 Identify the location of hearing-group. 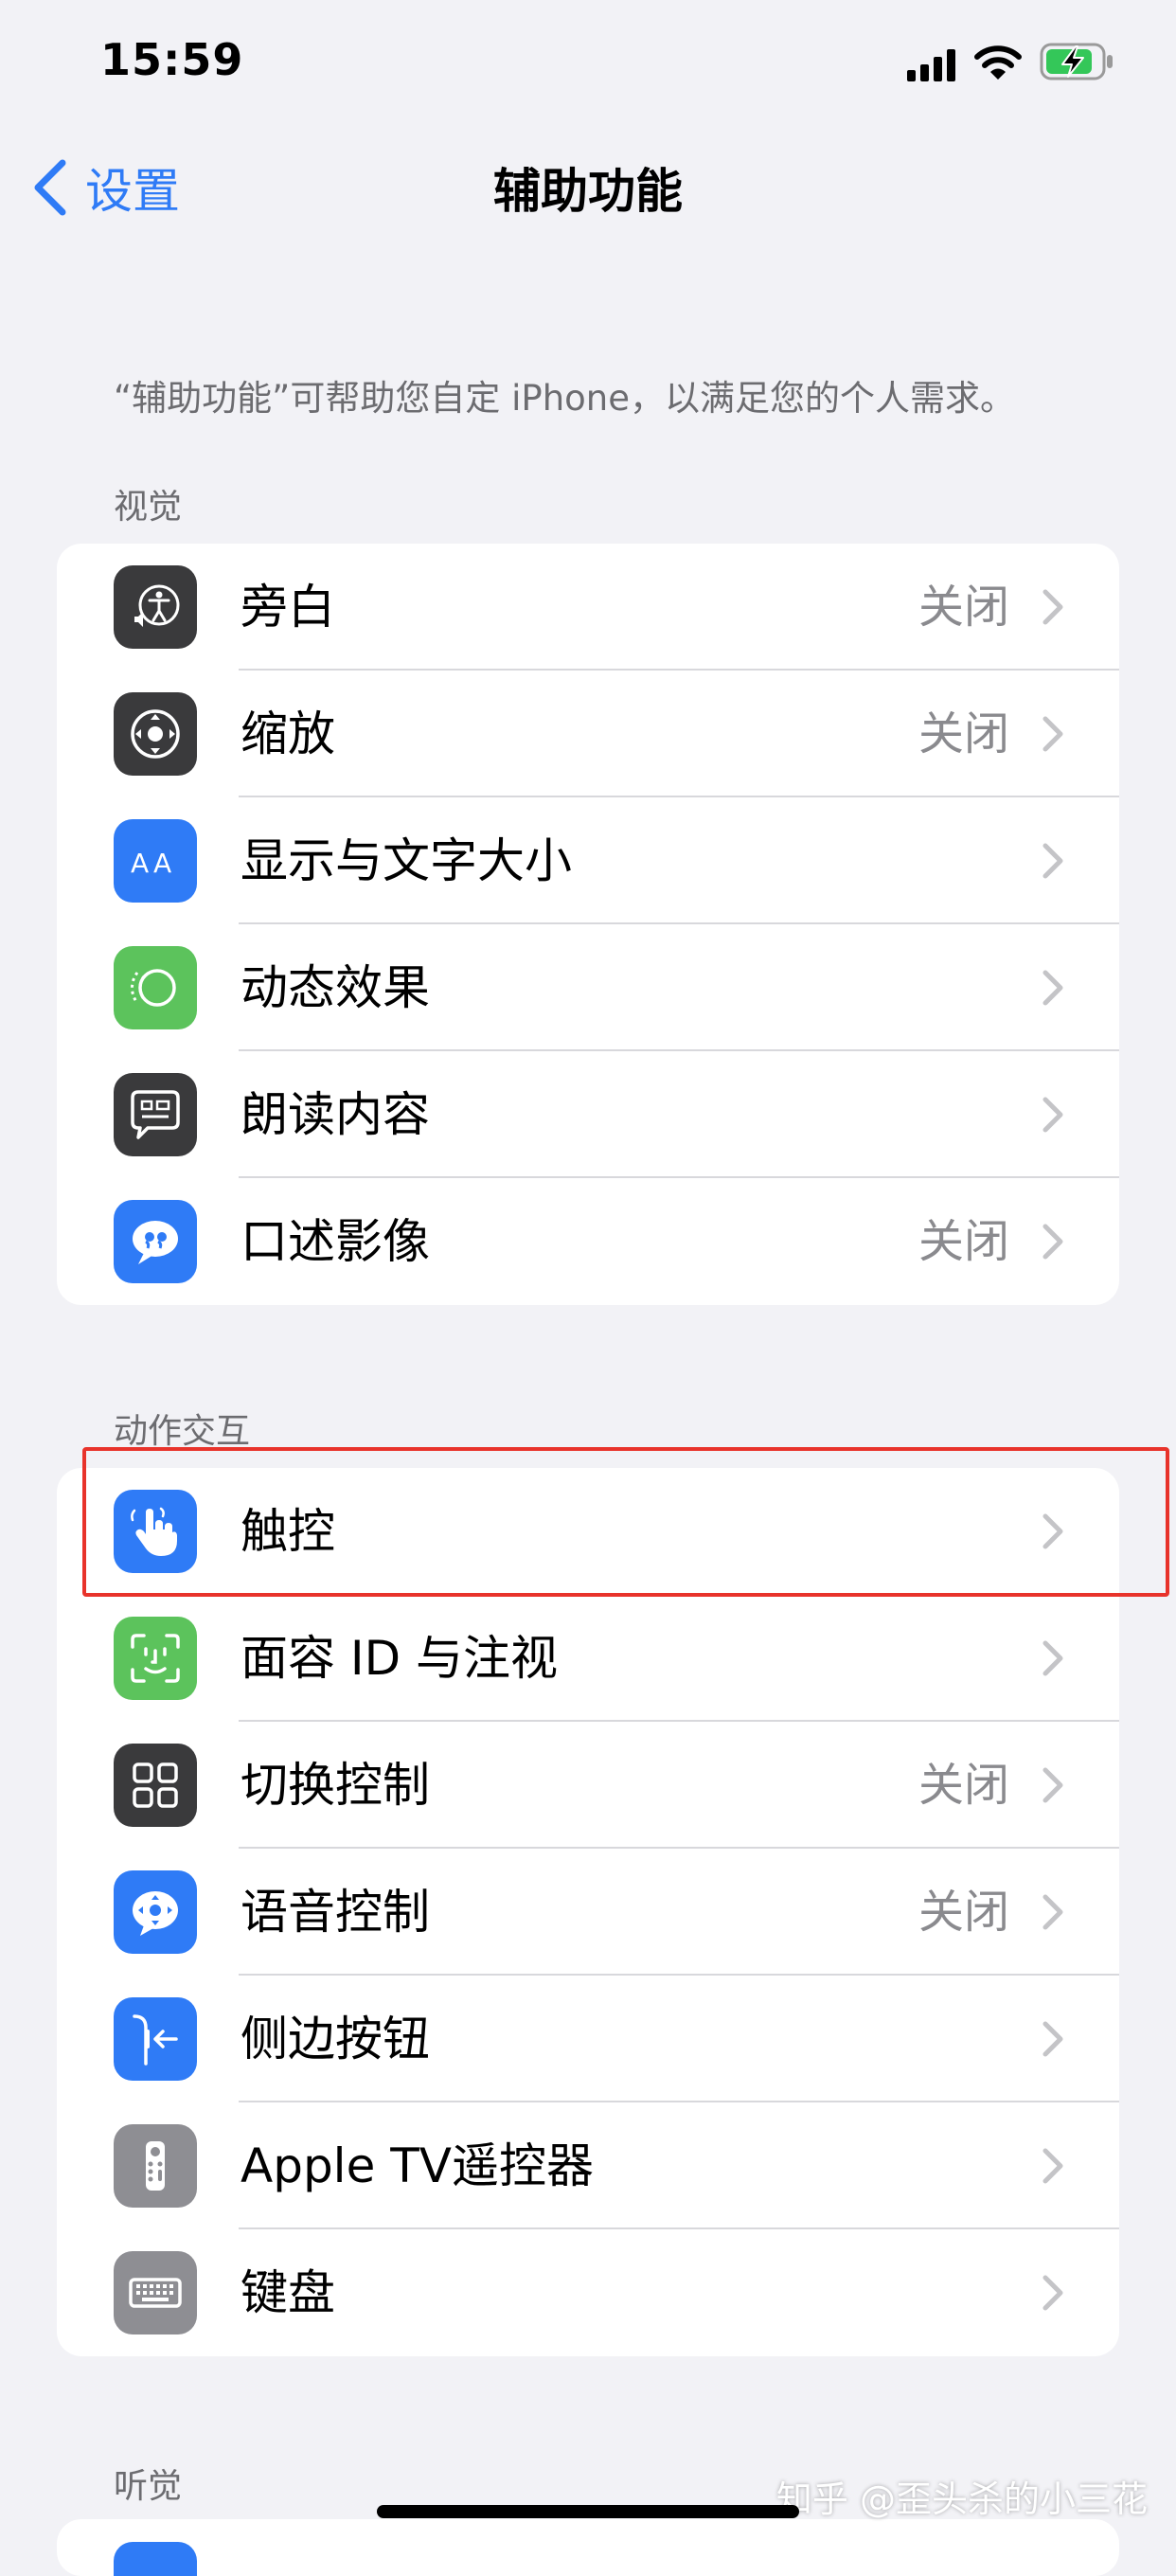
(588, 2547).